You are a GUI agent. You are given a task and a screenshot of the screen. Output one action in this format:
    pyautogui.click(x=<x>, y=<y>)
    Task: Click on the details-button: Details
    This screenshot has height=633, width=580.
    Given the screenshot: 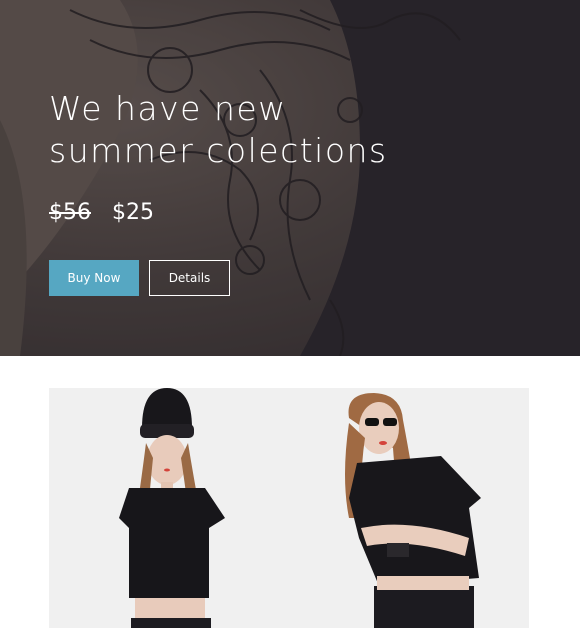 What is the action you would take?
    pyautogui.click(x=189, y=278)
    